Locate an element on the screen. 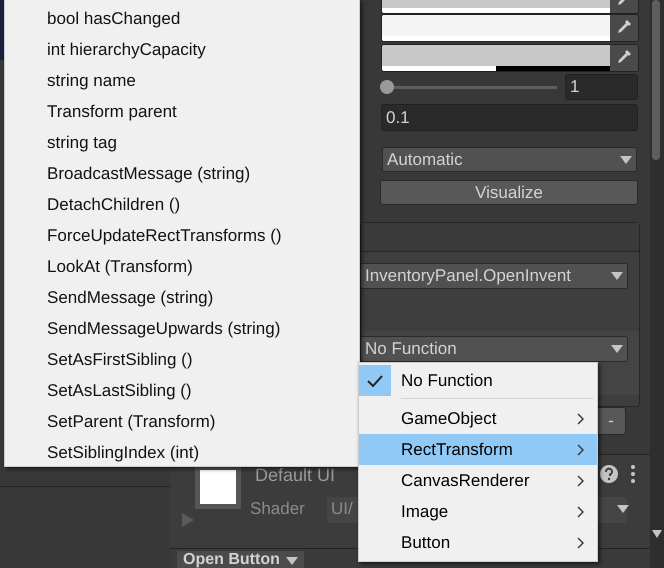 The height and width of the screenshot is (568, 664). menu-item: string tag is located at coordinates (182, 142).